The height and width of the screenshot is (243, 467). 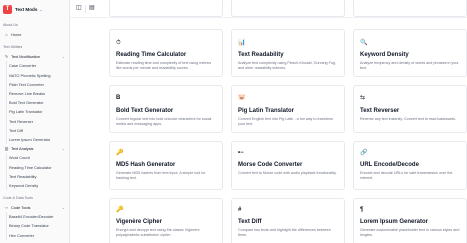 What do you see at coordinates (261, 55) in the screenshot?
I see `card-title: Text Readability` at bounding box center [261, 55].